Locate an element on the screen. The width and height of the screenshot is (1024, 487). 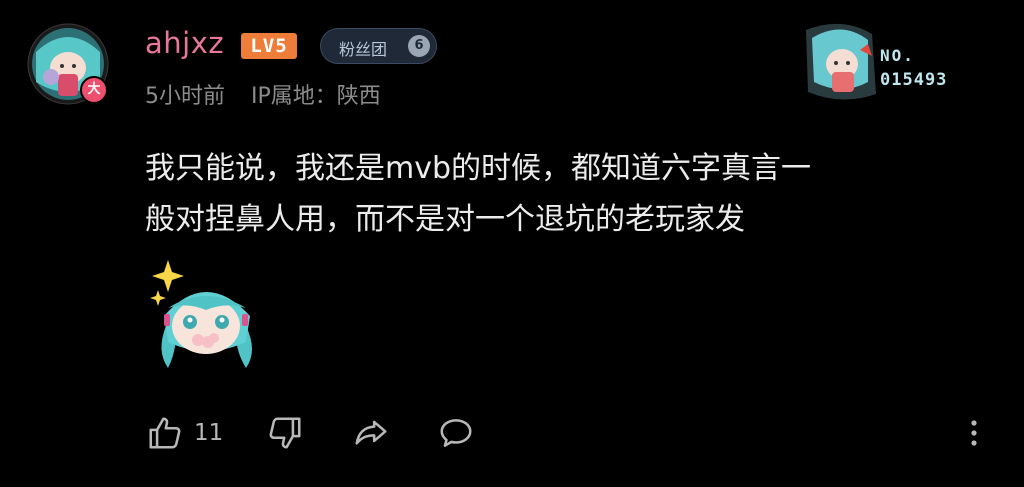
share-button is located at coordinates (371, 433).